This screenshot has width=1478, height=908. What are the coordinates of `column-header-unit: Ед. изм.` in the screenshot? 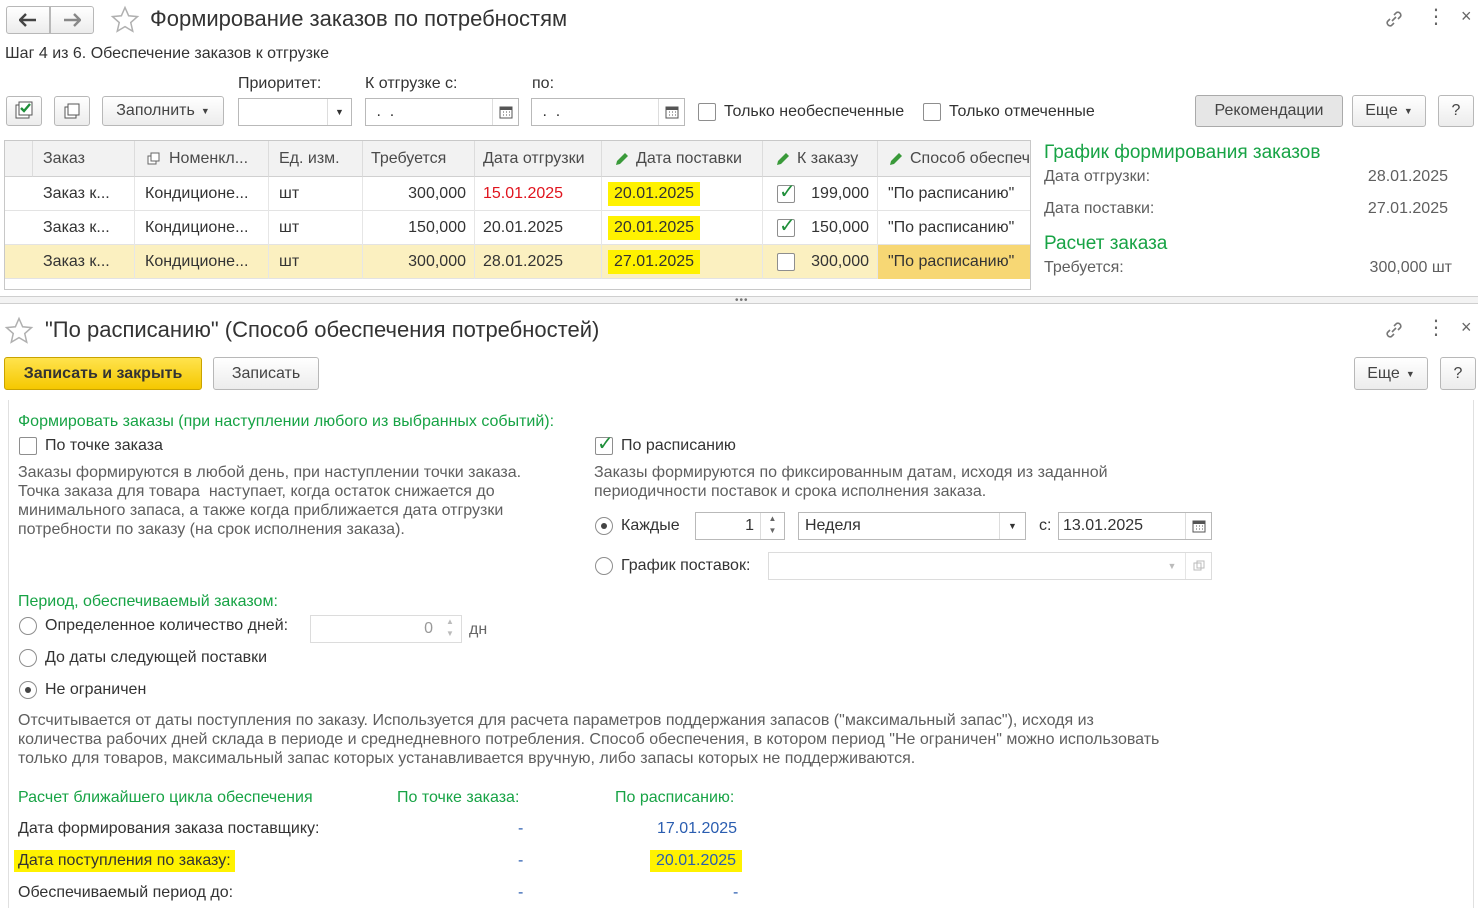 It's located at (316, 159).